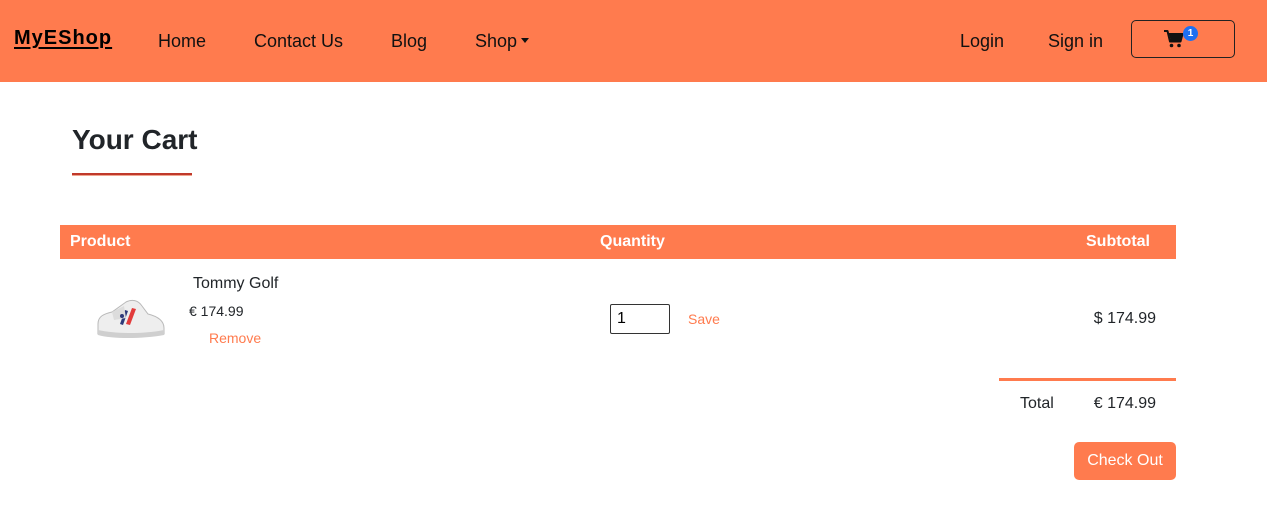  Describe the element at coordinates (100, 241) in the screenshot. I see `header-product: Product` at that location.